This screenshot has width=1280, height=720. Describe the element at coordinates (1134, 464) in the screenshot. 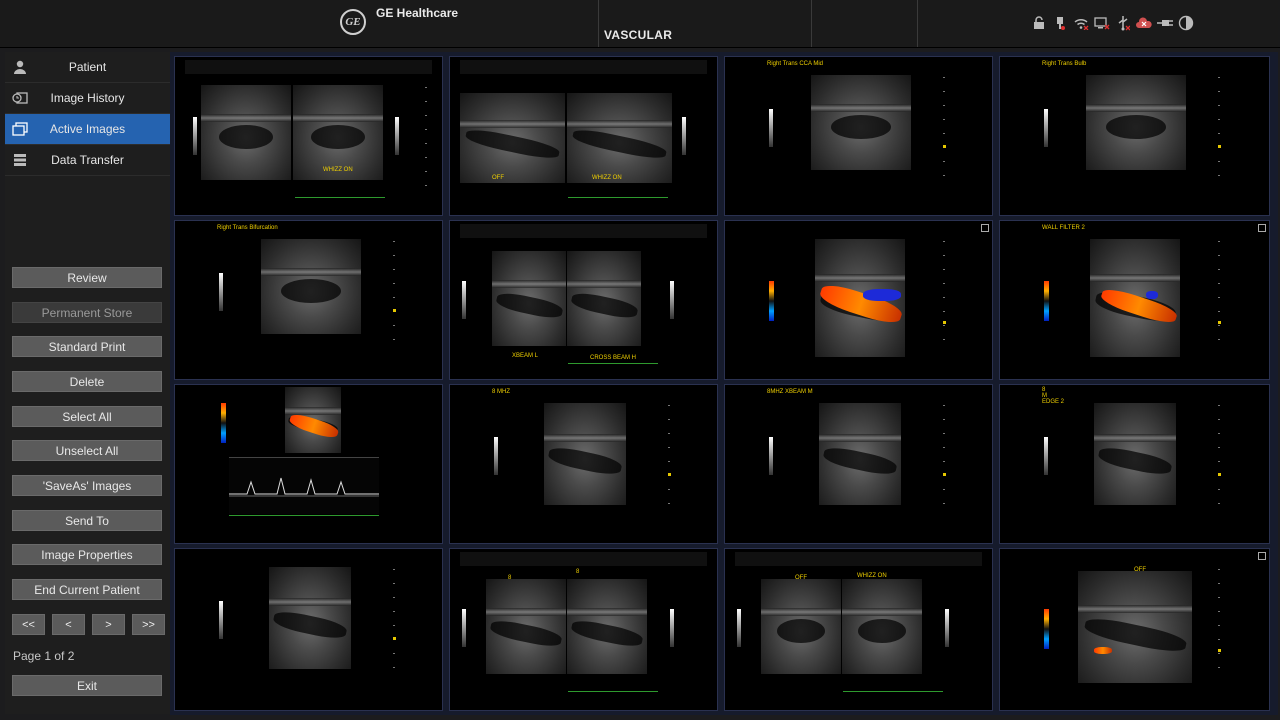

I see `image-thumbnail-12: 8 M EDGE 2` at that location.